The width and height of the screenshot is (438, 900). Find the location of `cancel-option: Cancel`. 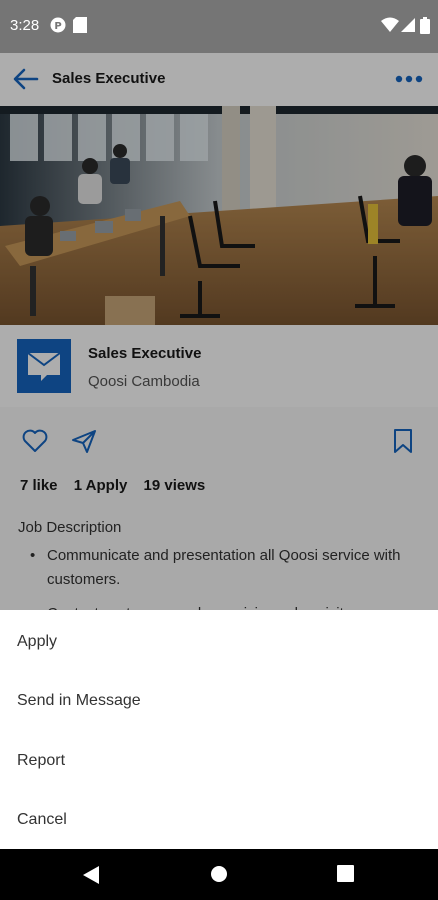

cancel-option: Cancel is located at coordinates (219, 819).